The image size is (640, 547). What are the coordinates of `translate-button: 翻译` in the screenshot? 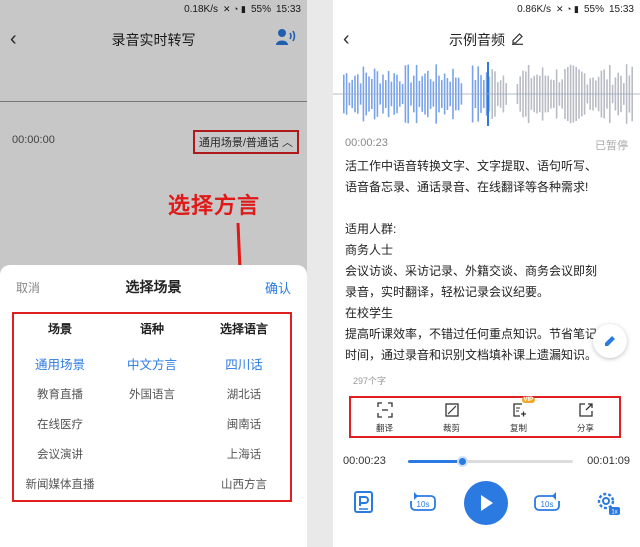 It's located at (385, 417).